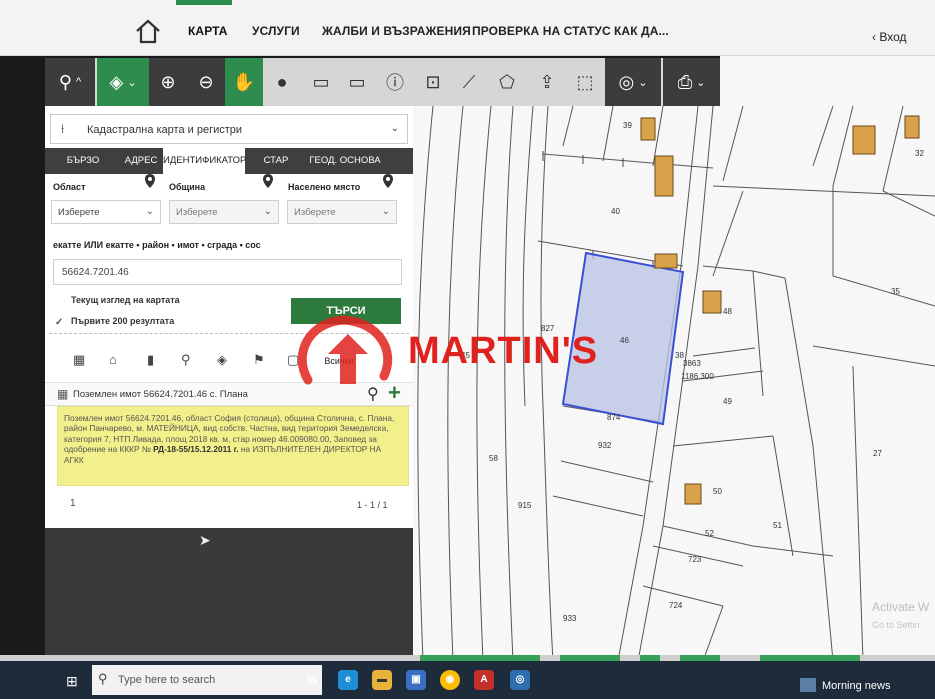  I want to click on tab-old-identifier: СТАР ИДЕНТ., so click(276, 170).